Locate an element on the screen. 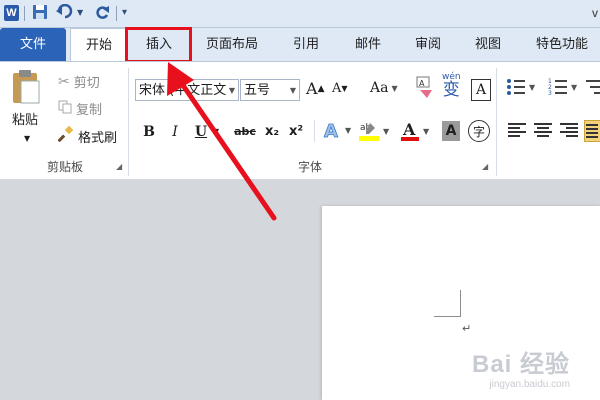  bold-button: B is located at coordinates (149, 132).